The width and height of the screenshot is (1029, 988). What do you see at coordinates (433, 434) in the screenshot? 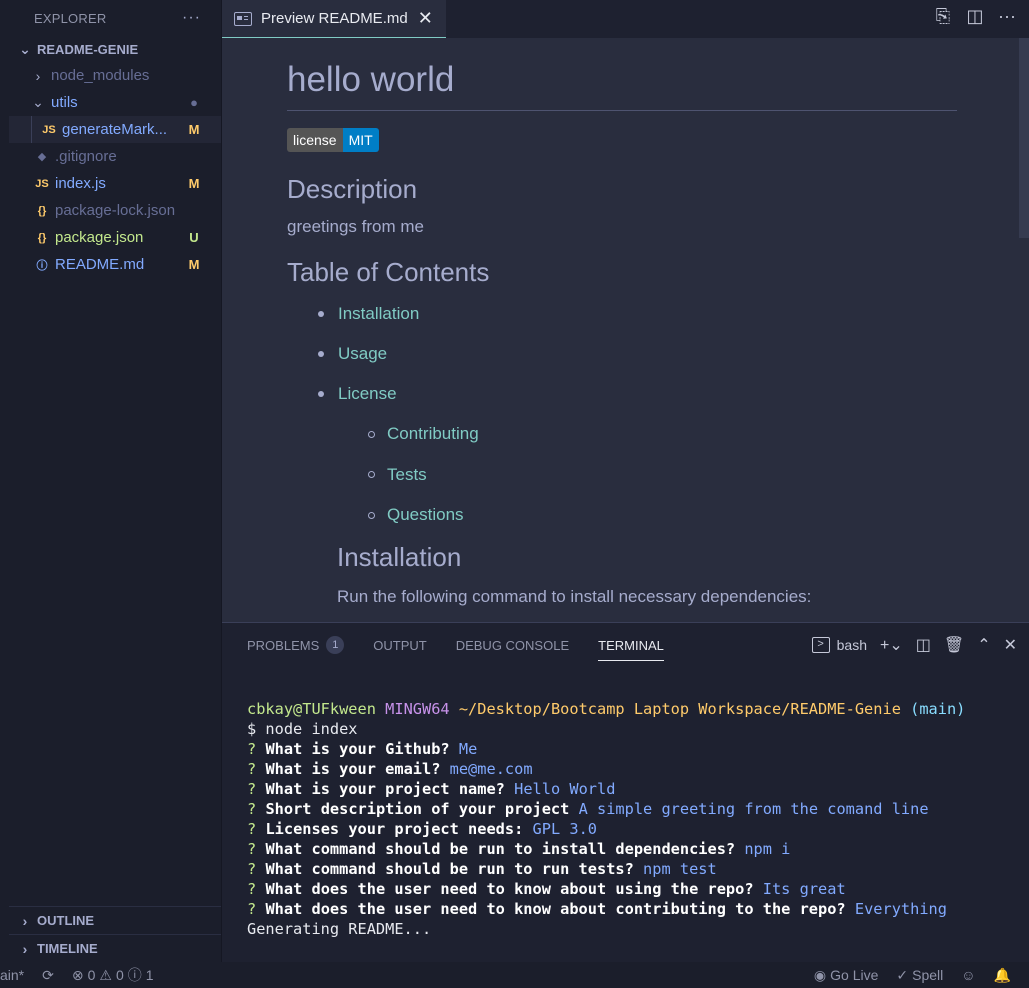
I see `toc-link: Contributing` at bounding box center [433, 434].